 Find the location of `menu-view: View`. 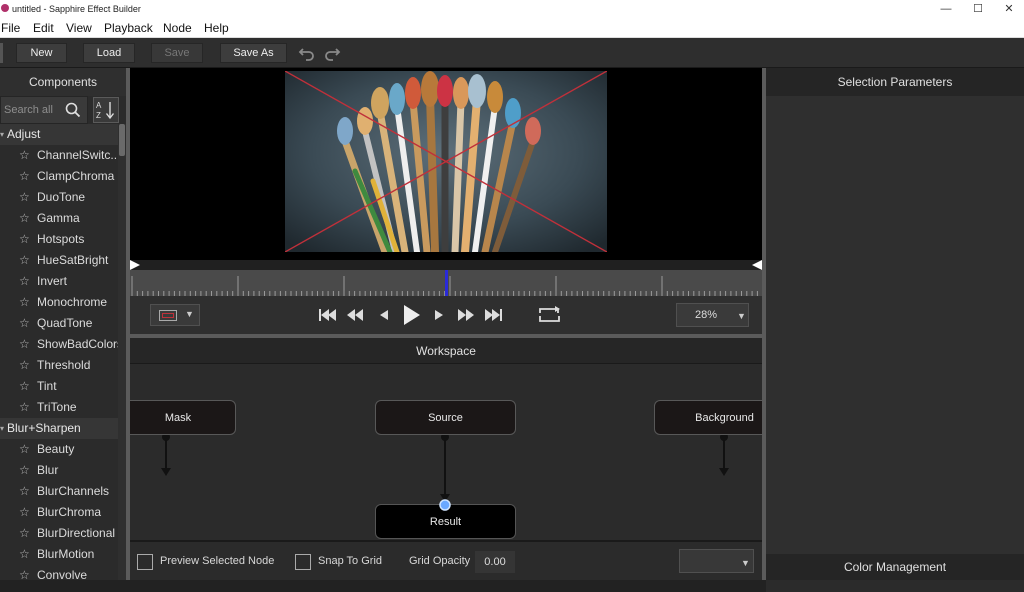

menu-view: View is located at coordinates (79, 28).